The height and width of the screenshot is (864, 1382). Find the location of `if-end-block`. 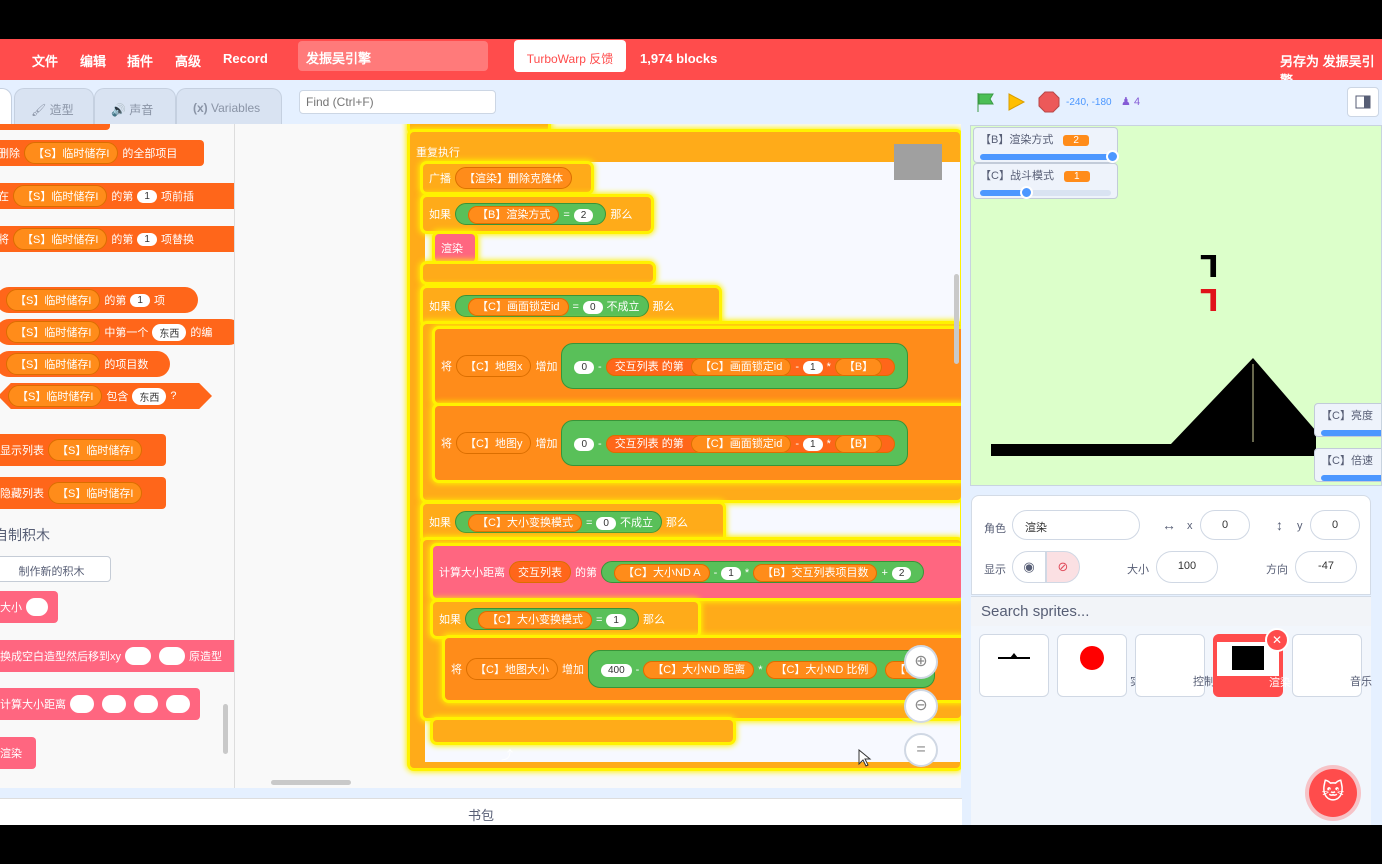

if-end-block is located at coordinates (538, 273).